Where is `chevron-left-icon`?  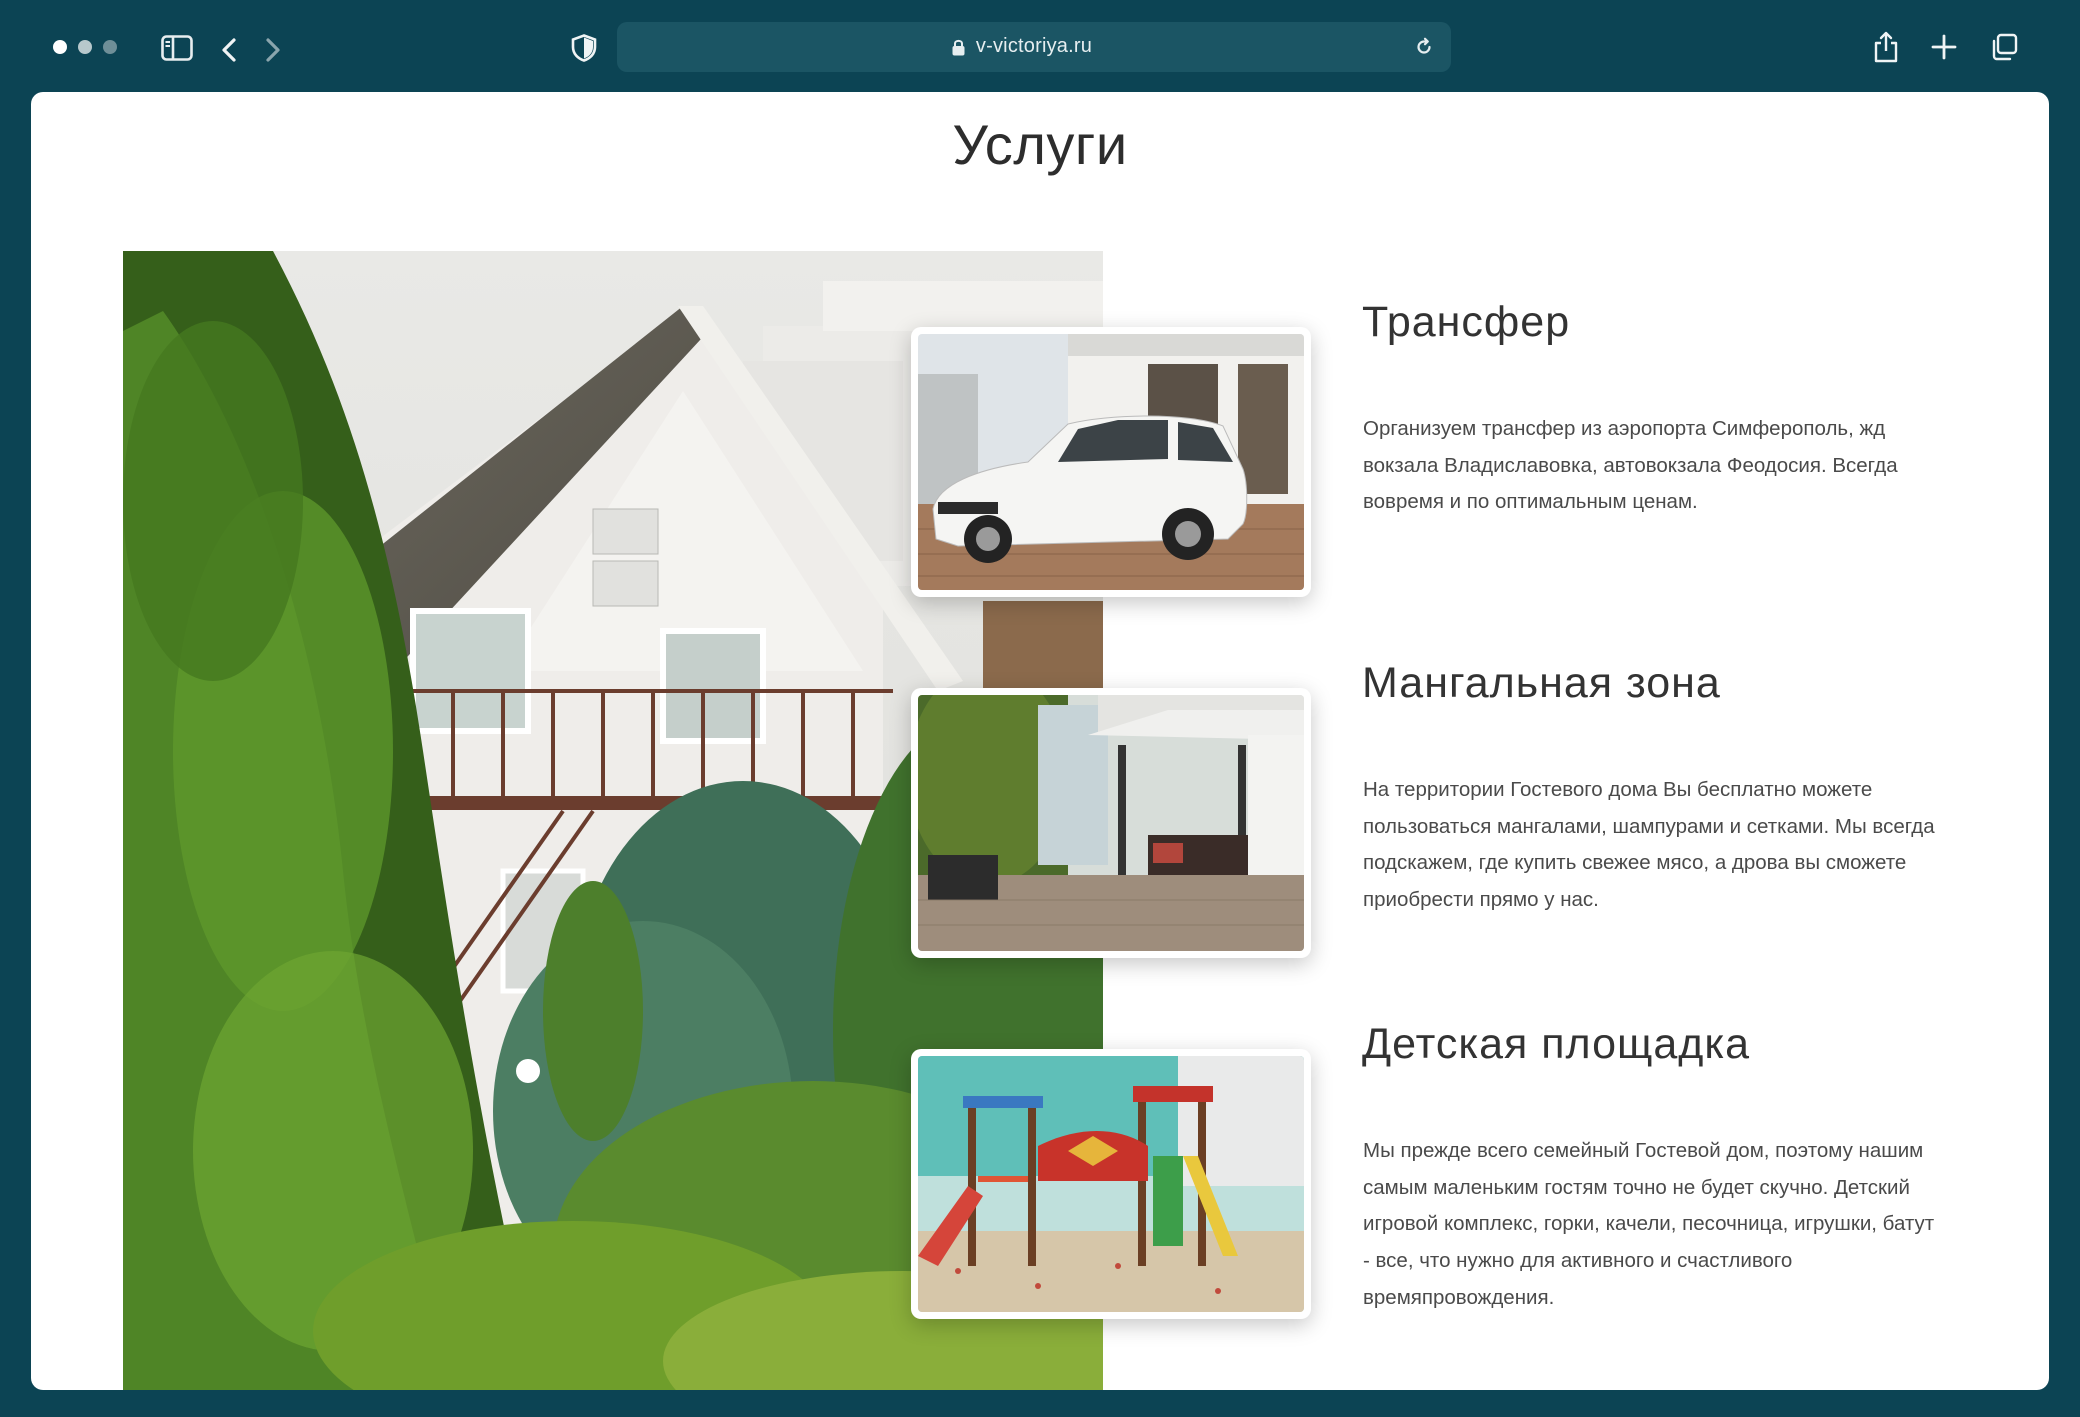 chevron-left-icon is located at coordinates (229, 50).